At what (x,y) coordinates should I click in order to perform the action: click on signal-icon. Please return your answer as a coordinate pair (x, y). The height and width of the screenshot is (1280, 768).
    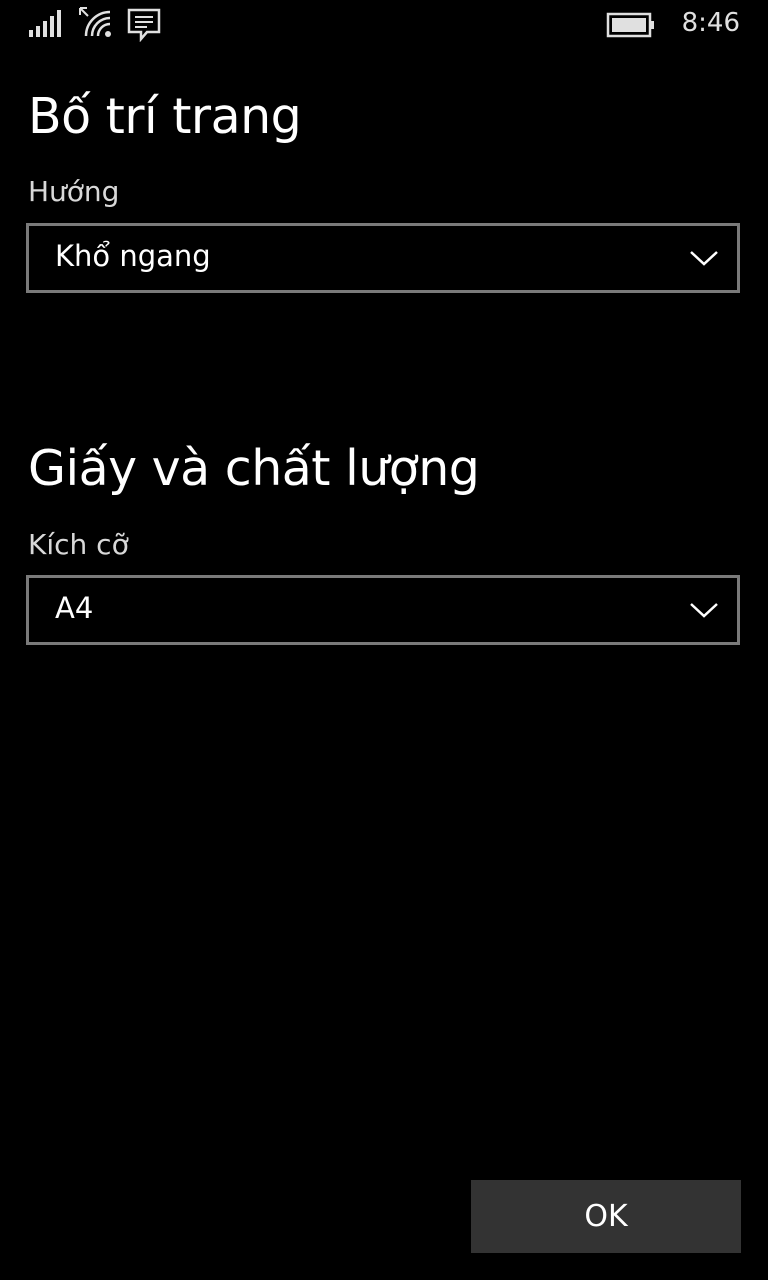
    Looking at the image, I should click on (45, 25).